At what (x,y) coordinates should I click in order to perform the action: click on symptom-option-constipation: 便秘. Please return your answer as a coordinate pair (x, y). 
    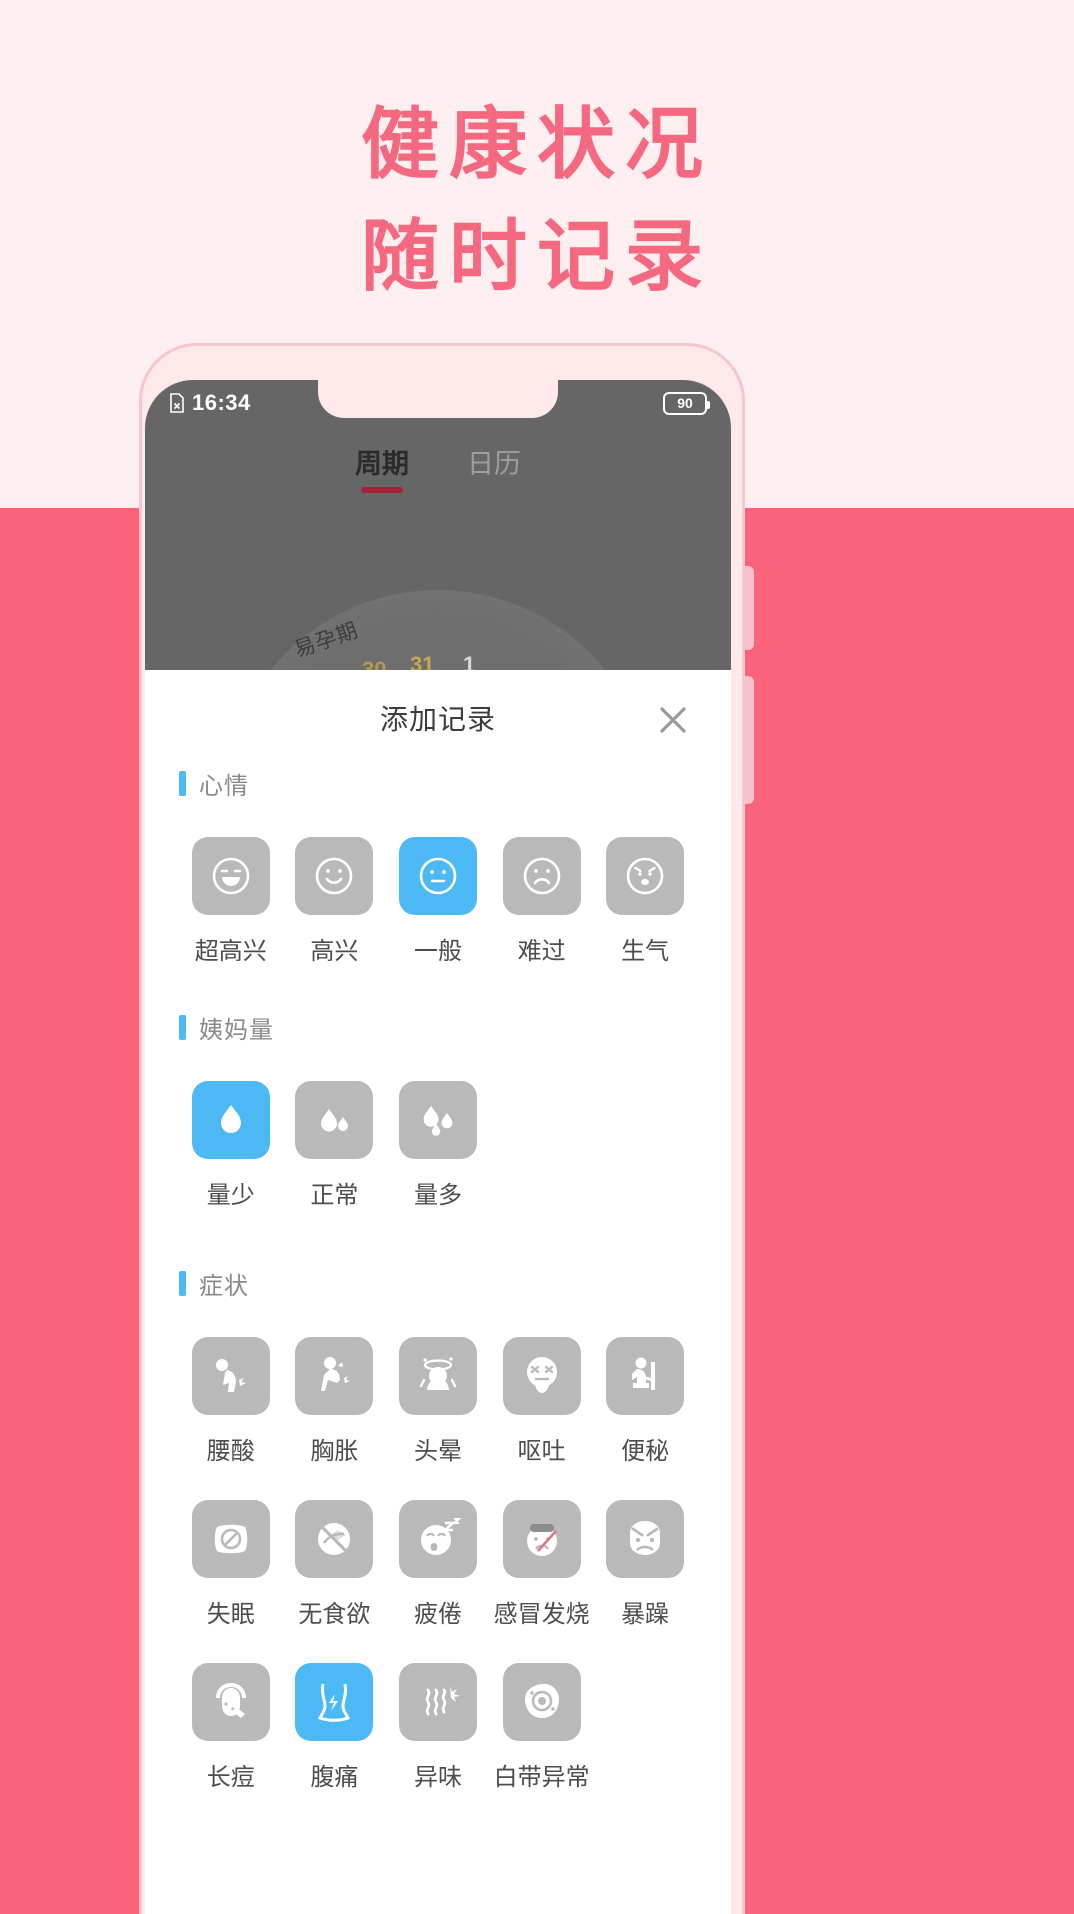
    Looking at the image, I should click on (645, 1401).